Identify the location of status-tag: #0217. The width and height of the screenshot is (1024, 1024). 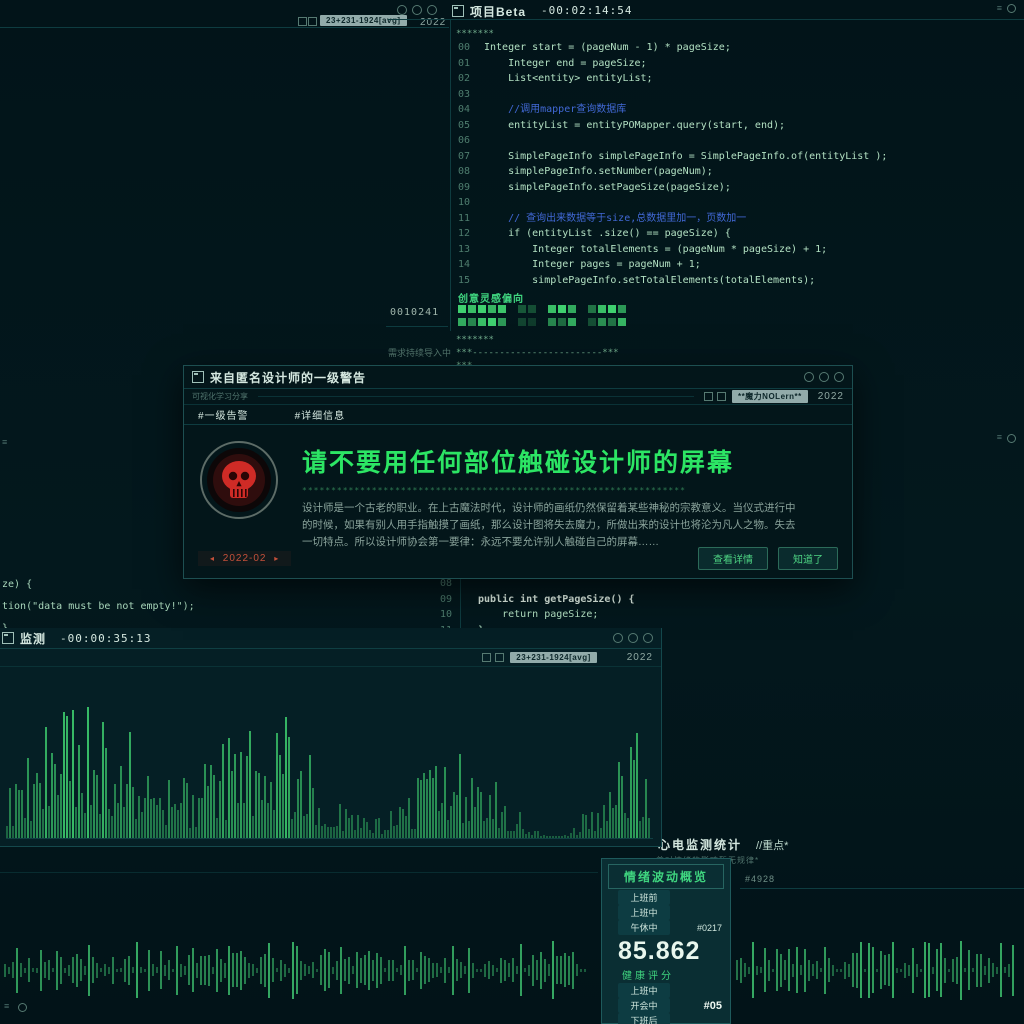
(709, 927).